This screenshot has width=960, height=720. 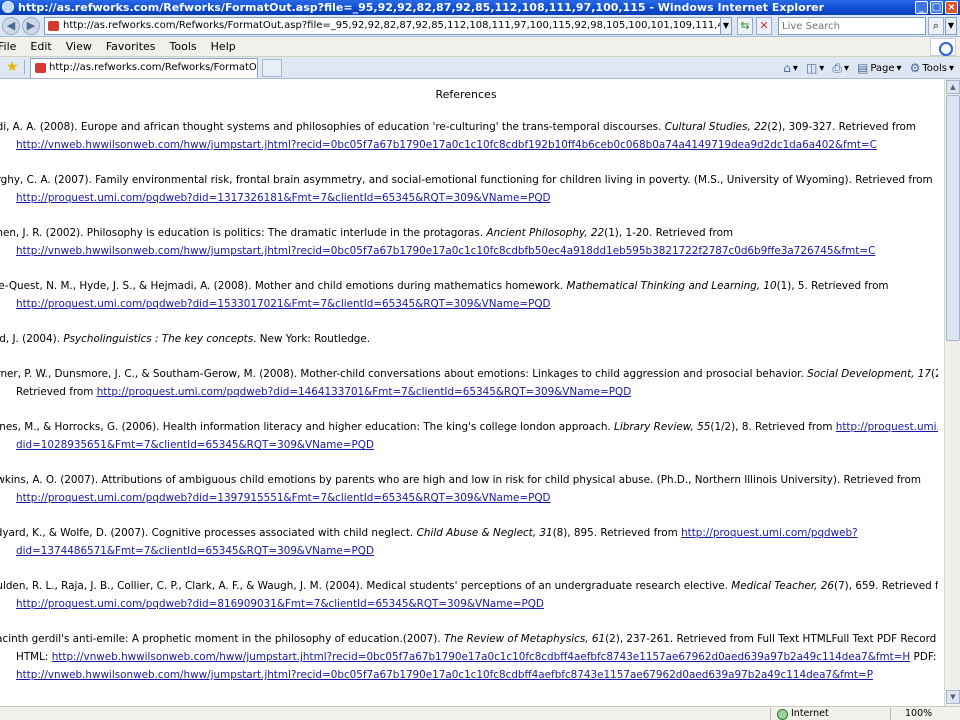 I want to click on print-icon: ⎙, so click(x=837, y=67).